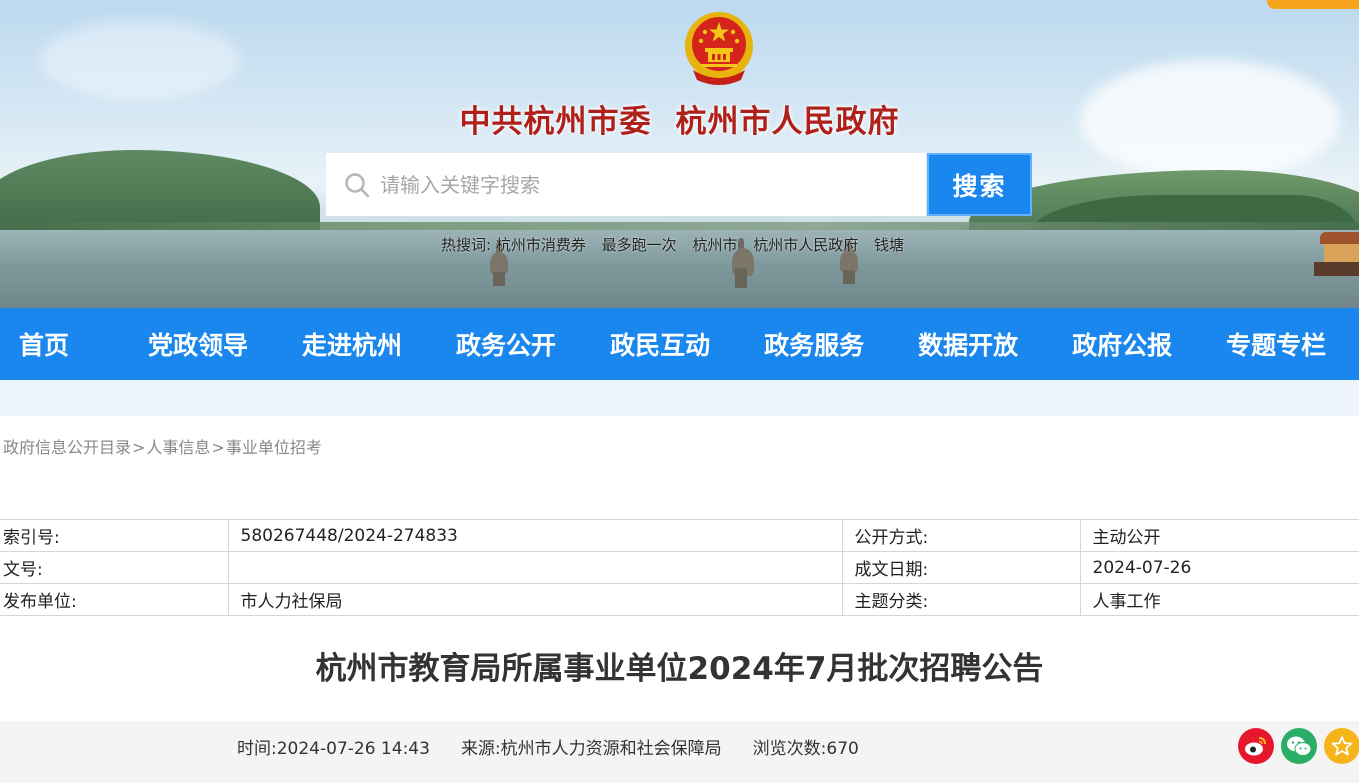  Describe the element at coordinates (679, 398) in the screenshot. I see `sub-bar` at that location.